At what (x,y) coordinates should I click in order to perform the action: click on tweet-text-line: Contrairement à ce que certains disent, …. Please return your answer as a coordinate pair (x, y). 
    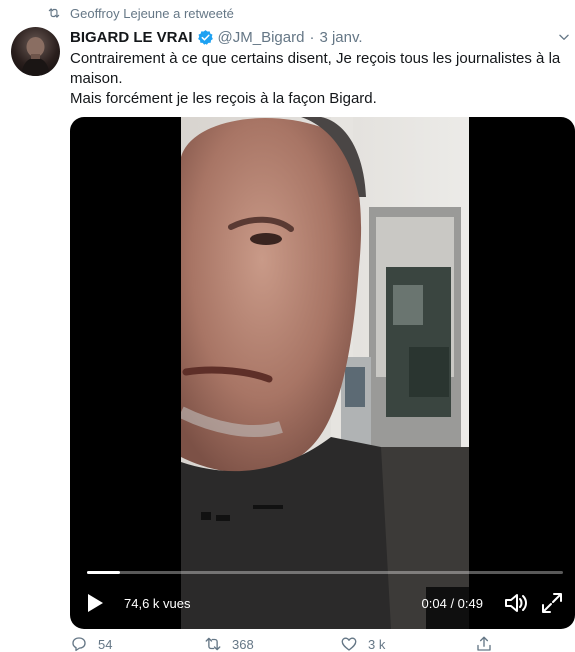
    Looking at the image, I should click on (315, 68).